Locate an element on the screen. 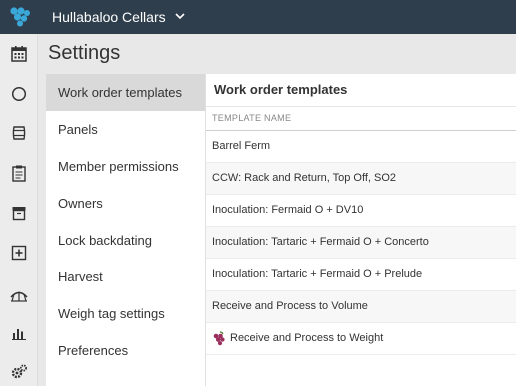  bar-chart-icon is located at coordinates (19, 333).